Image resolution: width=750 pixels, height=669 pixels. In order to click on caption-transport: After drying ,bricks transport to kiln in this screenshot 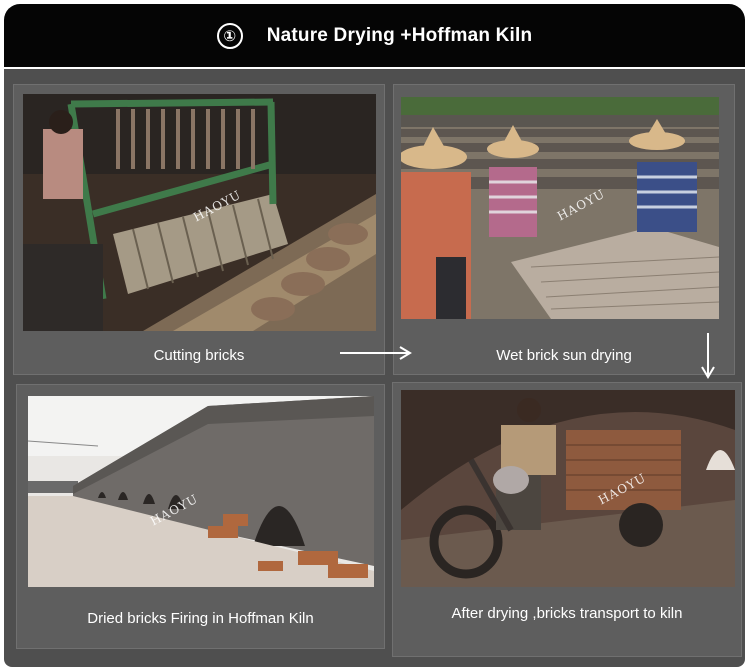, I will do `click(567, 613)`.